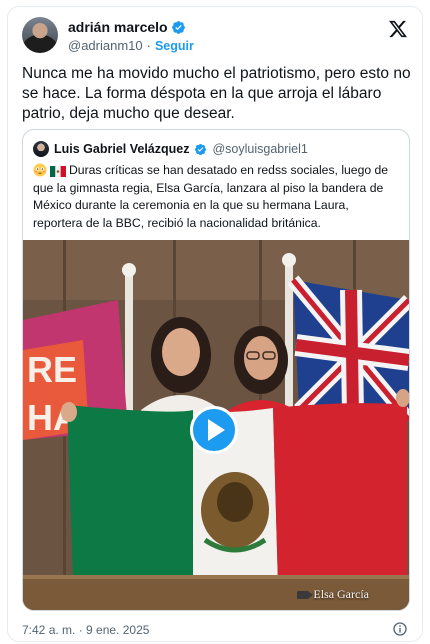 This screenshot has width=430, height=644. What do you see at coordinates (121, 149) in the screenshot?
I see `quoted-author-name: Luis Gabriel Velázquez` at bounding box center [121, 149].